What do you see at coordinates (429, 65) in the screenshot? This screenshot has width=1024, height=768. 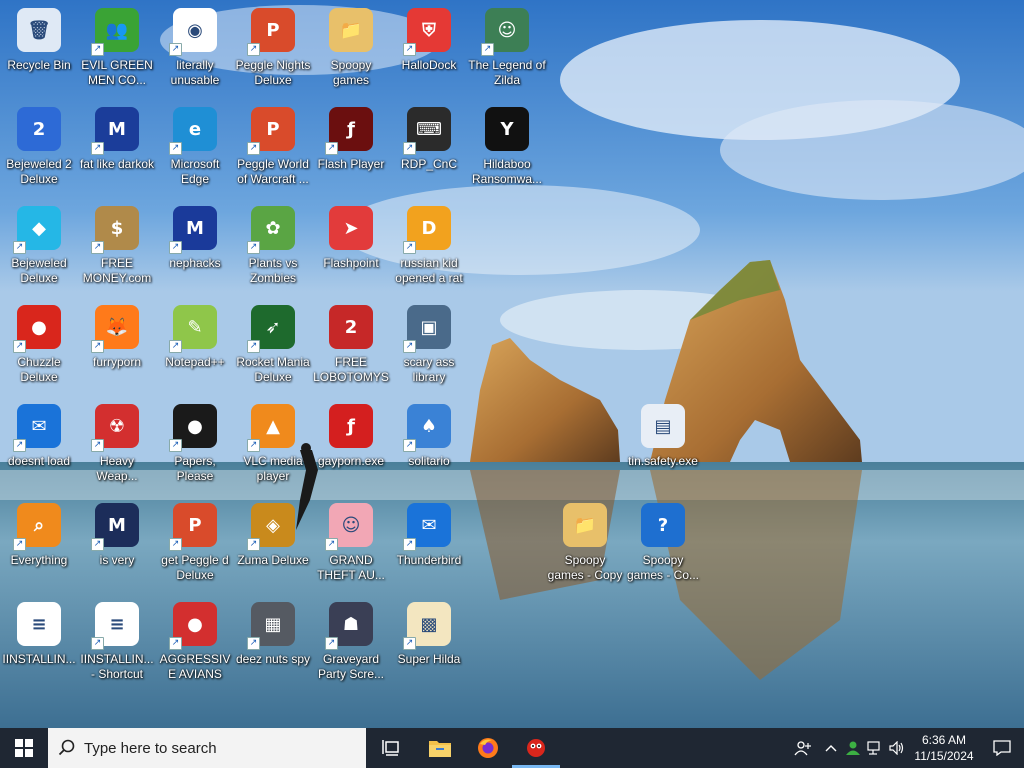 I see `desktop-icon-label: HalloDock` at bounding box center [429, 65].